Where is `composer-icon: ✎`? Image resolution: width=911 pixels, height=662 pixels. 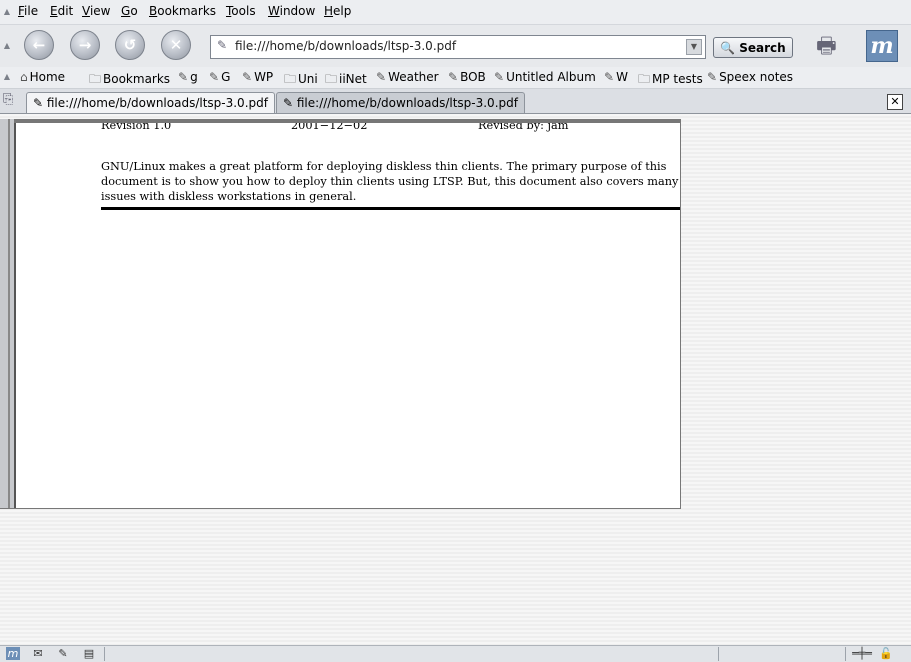
composer-icon: ✎ is located at coordinates (63, 653).